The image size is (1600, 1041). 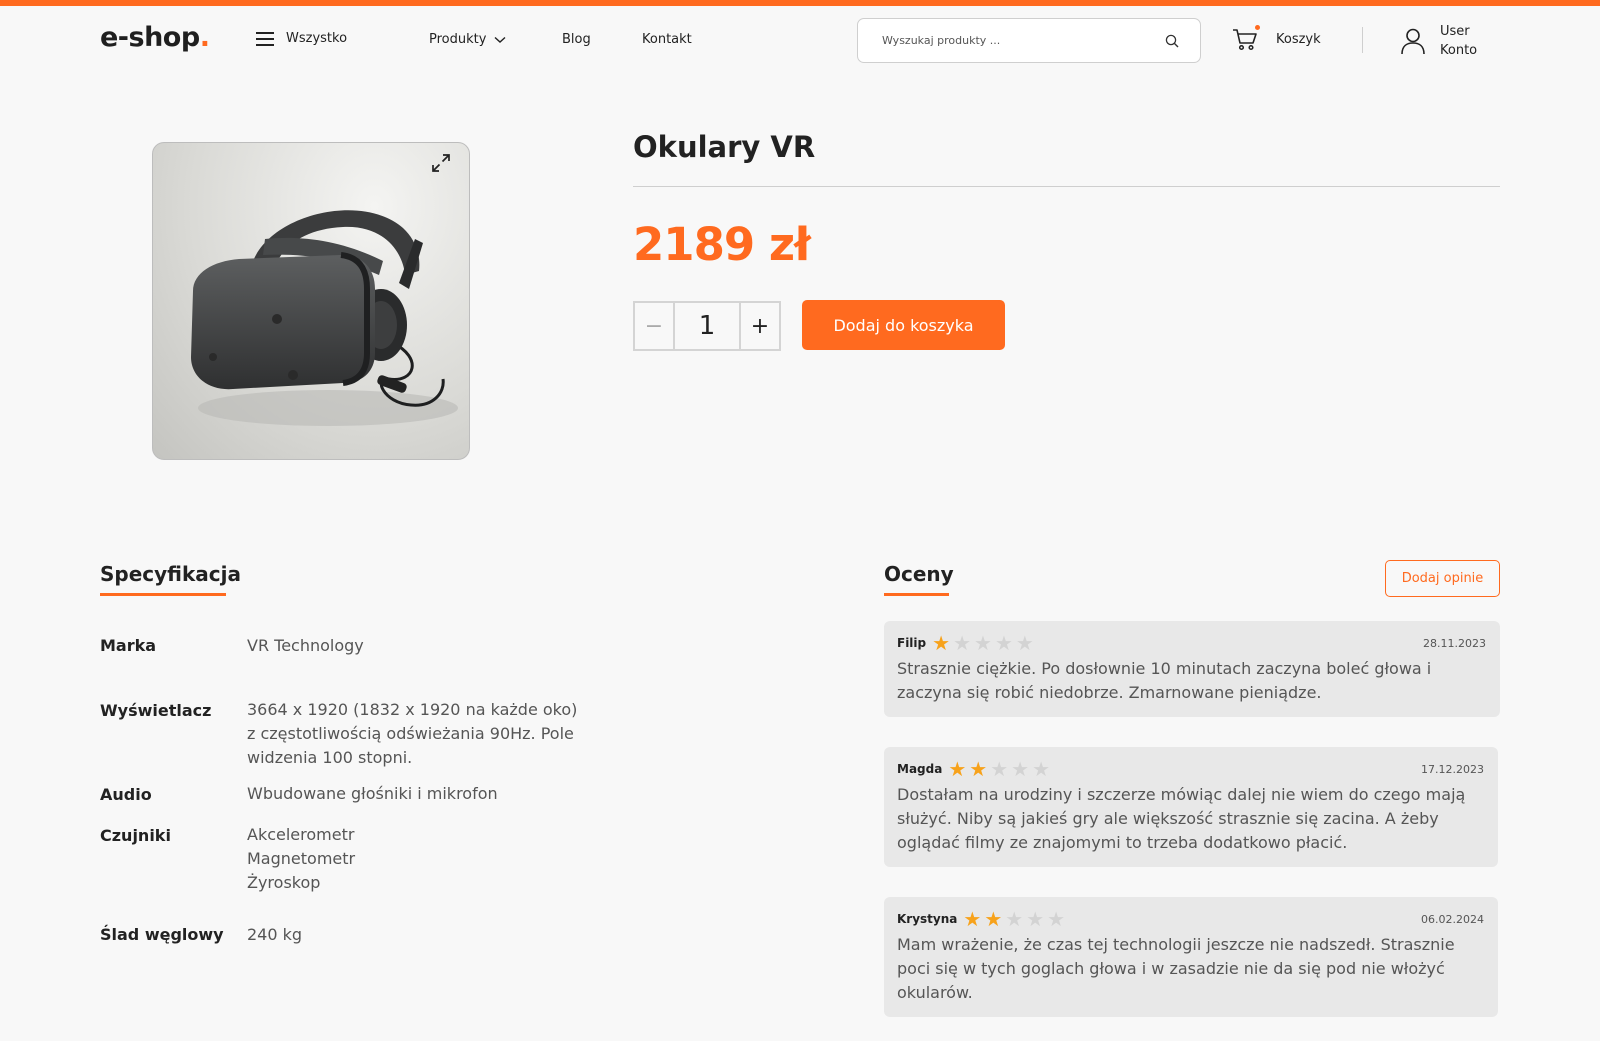 What do you see at coordinates (1298, 39) in the screenshot?
I see `cart-label: Koszyk` at bounding box center [1298, 39].